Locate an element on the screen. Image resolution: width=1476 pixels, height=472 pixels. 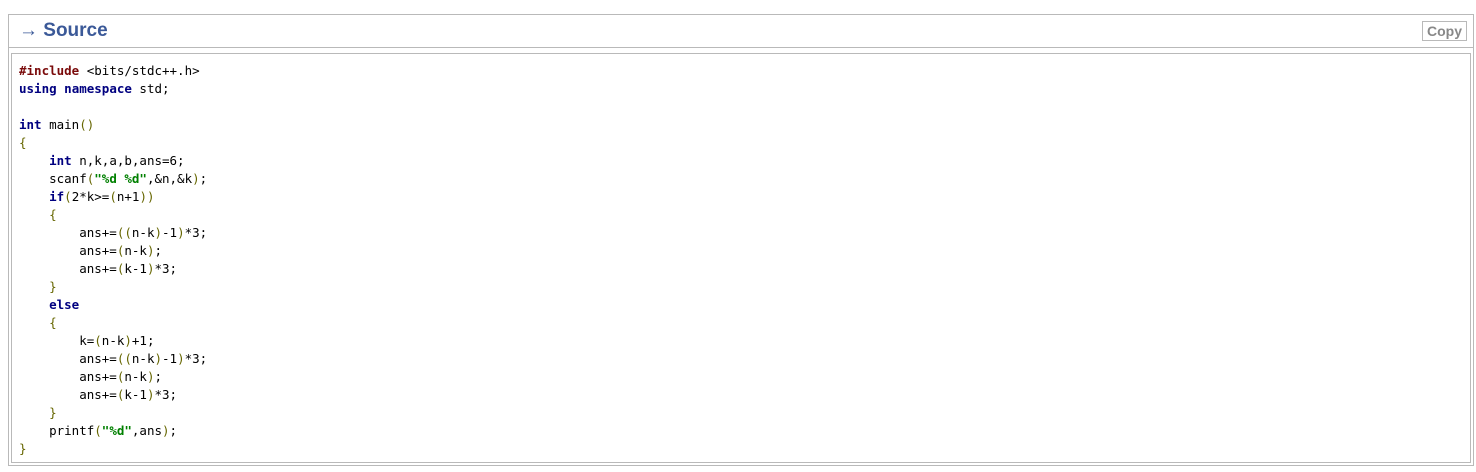
code-token: "%d %d" is located at coordinates (120, 178).